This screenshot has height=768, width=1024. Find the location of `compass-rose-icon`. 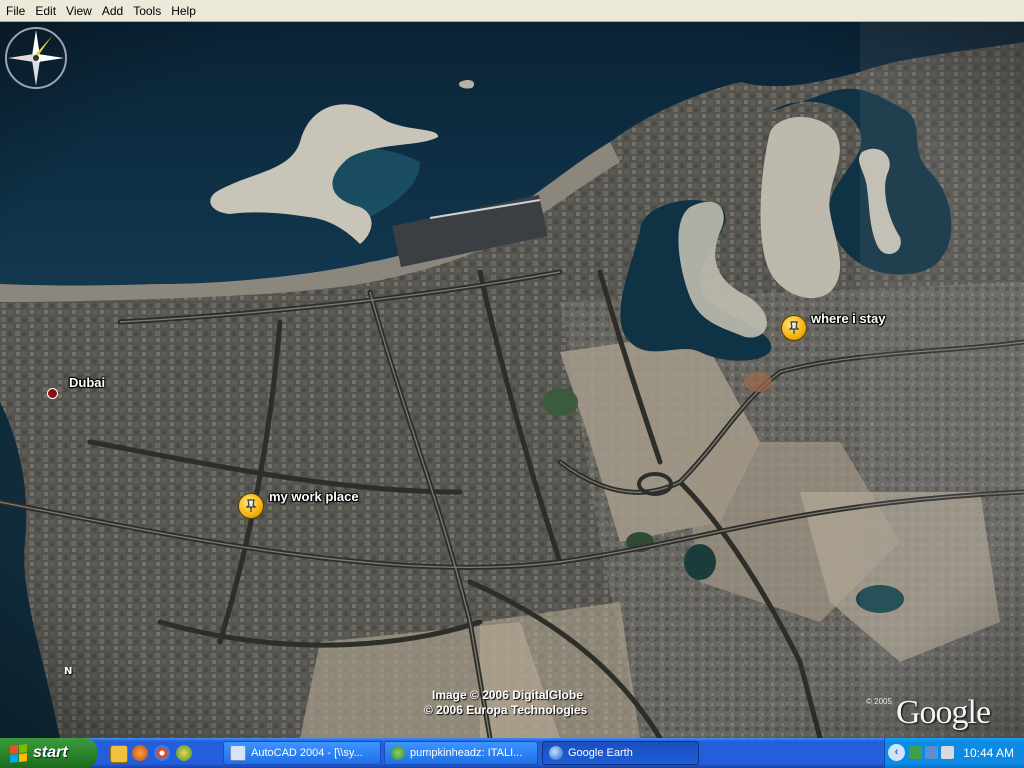

compass-rose-icon is located at coordinates (36, 58).